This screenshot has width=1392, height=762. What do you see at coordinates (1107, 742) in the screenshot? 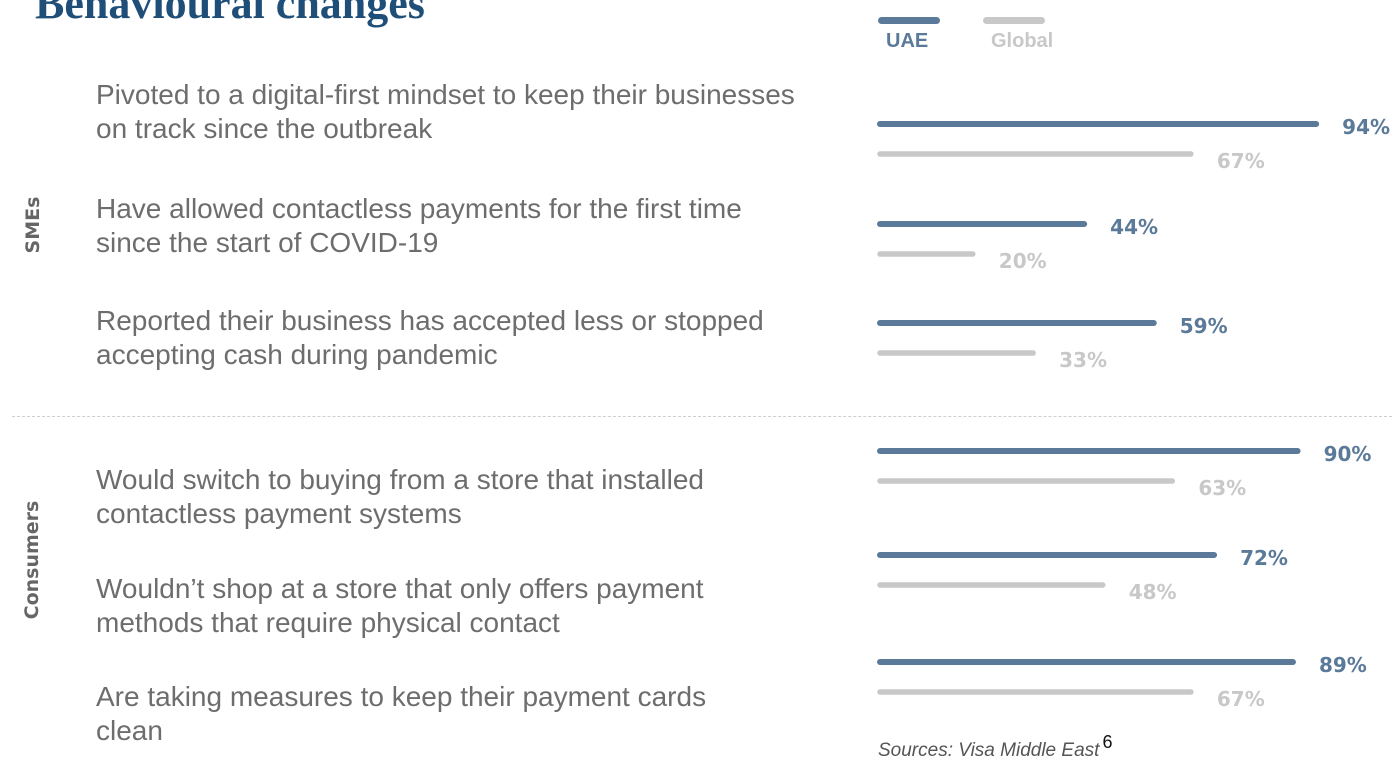
I see `footnote-number: 6` at bounding box center [1107, 742].